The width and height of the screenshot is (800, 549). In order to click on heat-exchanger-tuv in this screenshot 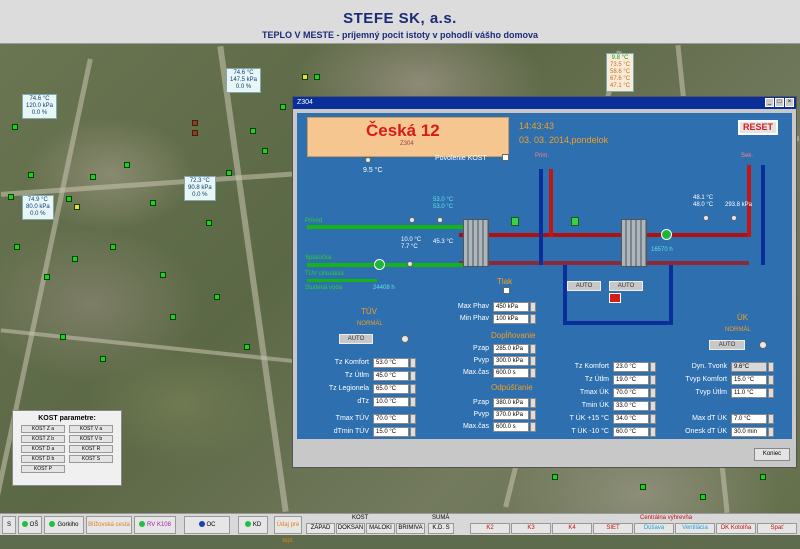, I will do `click(476, 243)`.